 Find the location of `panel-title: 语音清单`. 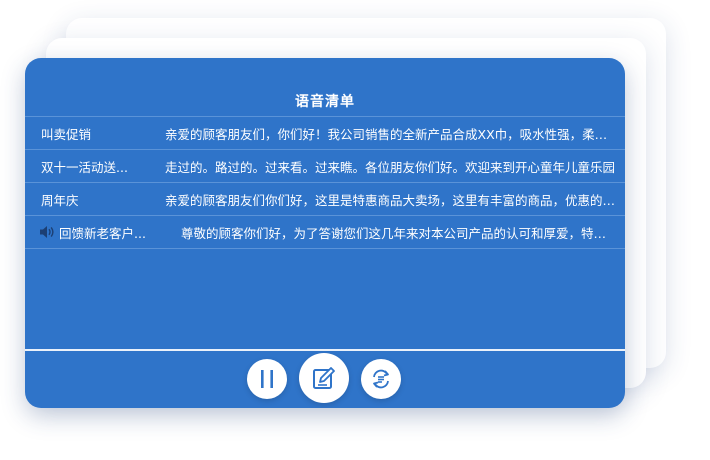

panel-title: 语音清单 is located at coordinates (325, 102).